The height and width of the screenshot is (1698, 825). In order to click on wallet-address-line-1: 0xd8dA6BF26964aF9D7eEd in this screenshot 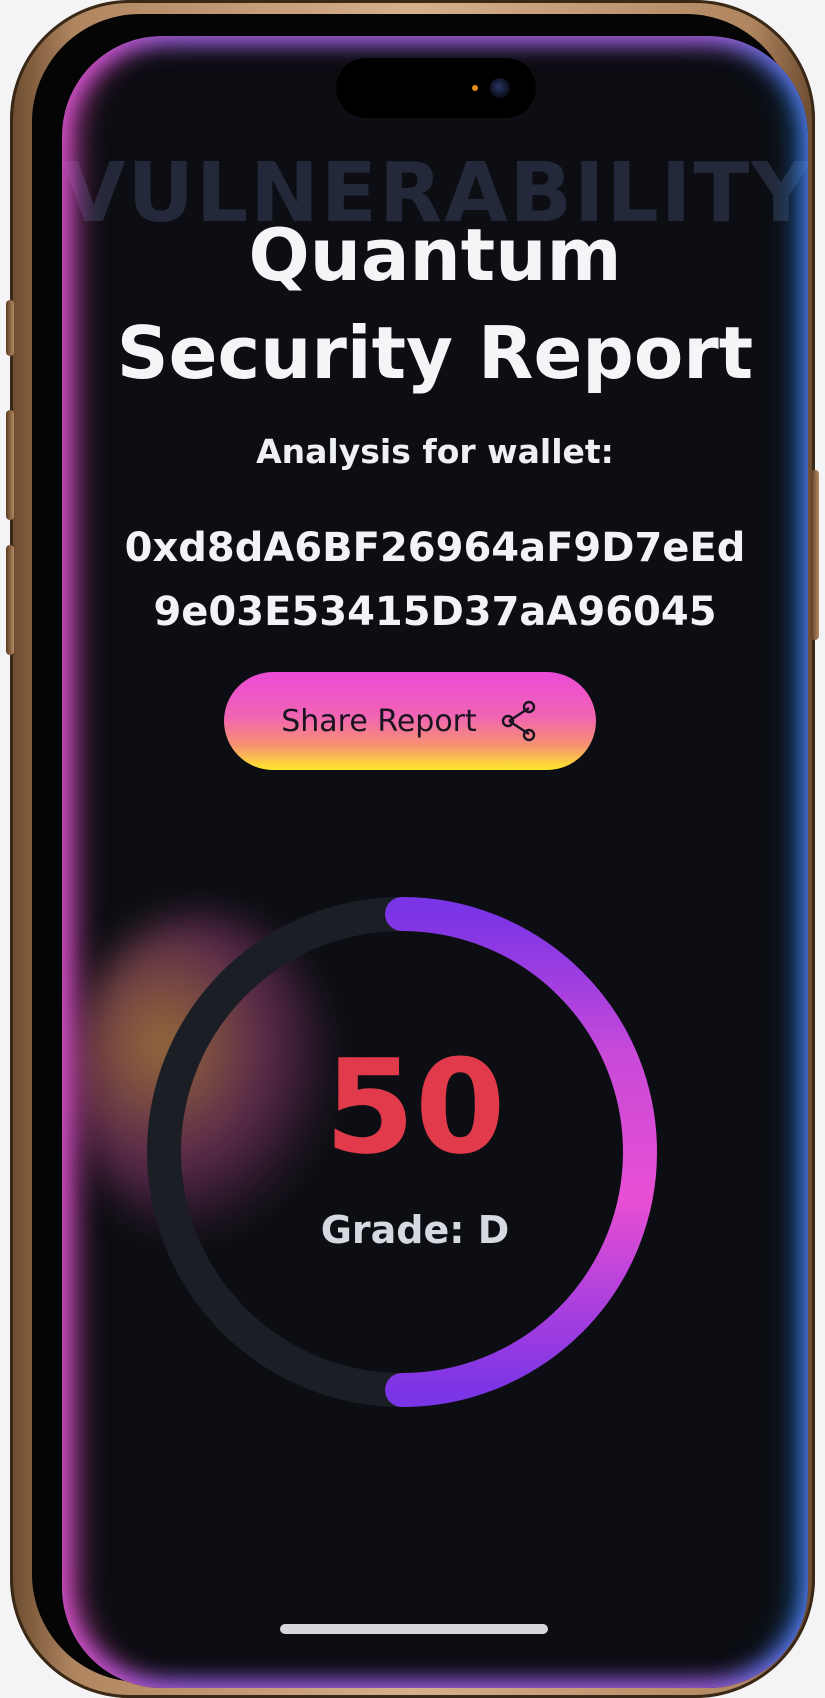, I will do `click(435, 548)`.